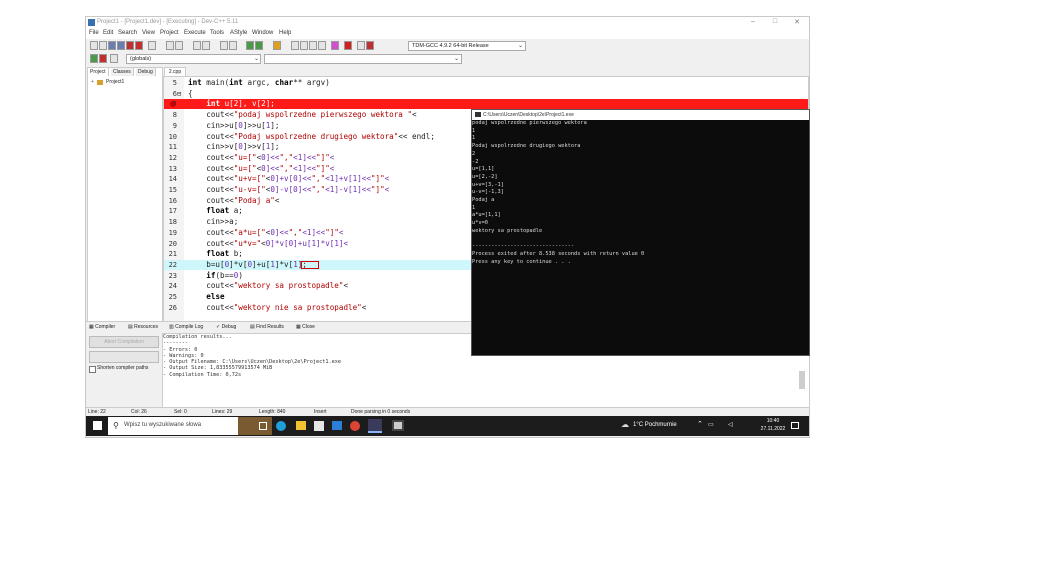  What do you see at coordinates (169, 33) in the screenshot?
I see `menu-project: Project` at bounding box center [169, 33].